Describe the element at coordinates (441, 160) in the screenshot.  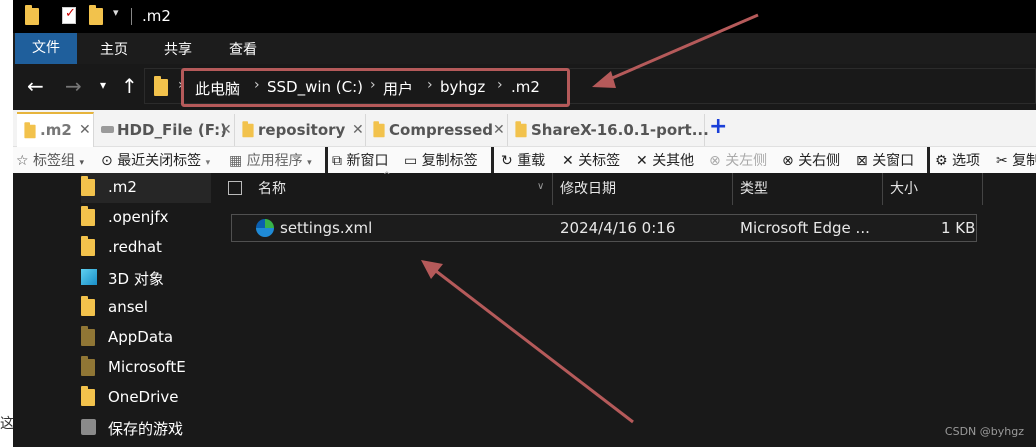
I see `duplicate-tab-button: ▭ 复制标签` at that location.